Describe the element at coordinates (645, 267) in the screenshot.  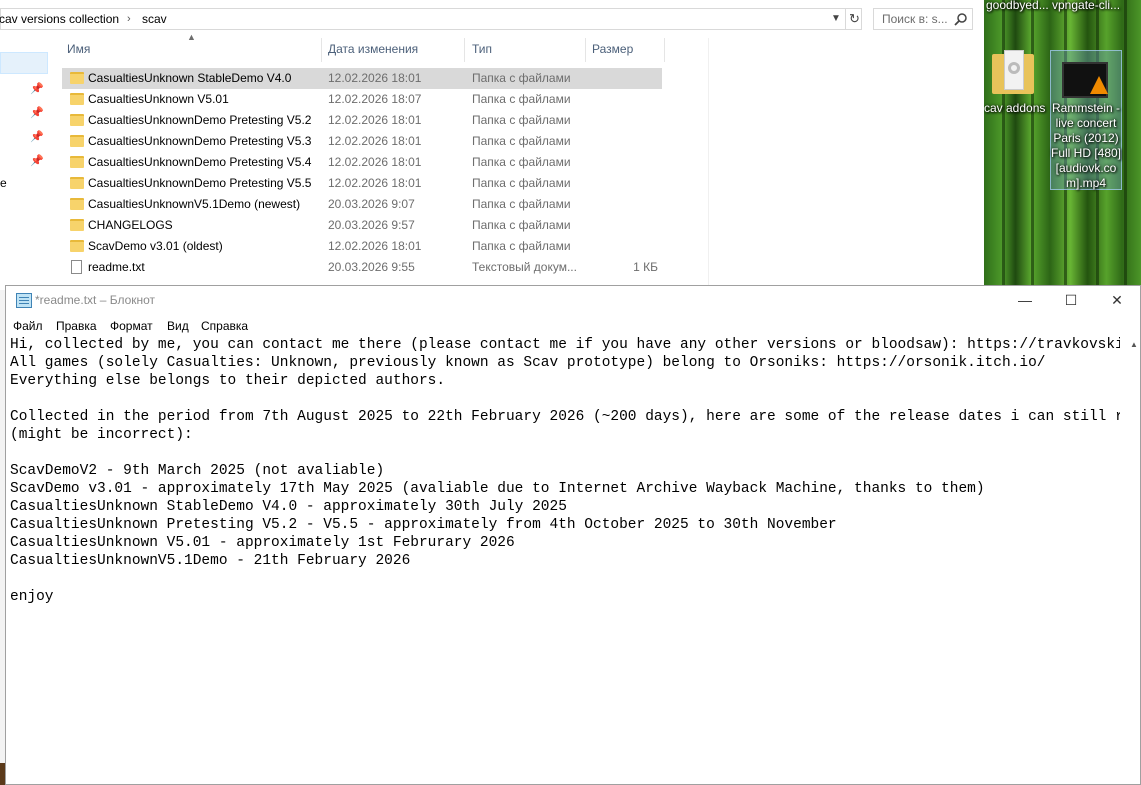
I see `row-size: 1 КБ` at that location.